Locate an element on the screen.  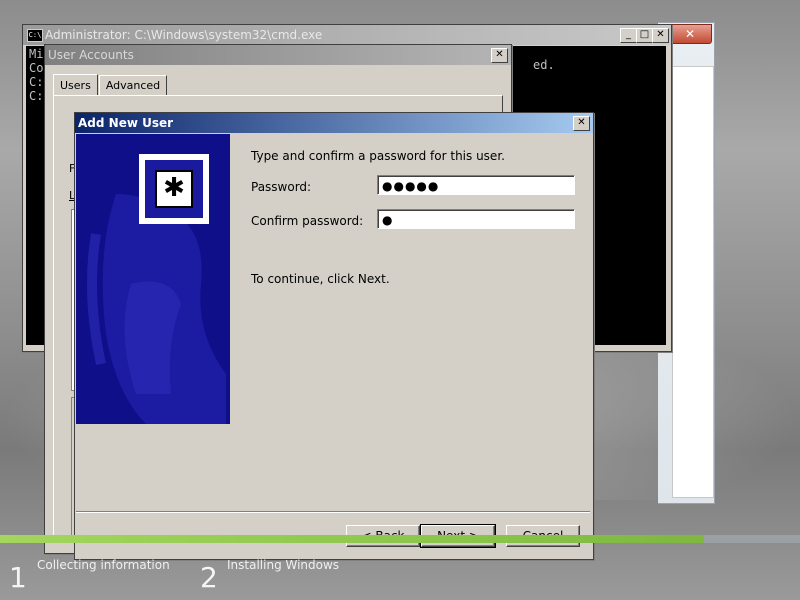
tab-users: Users is located at coordinates (75, 85).